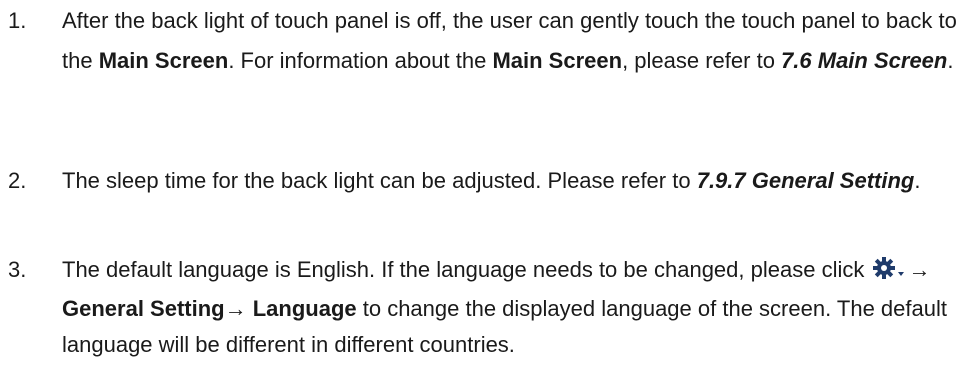 The width and height of the screenshot is (979, 376). What do you see at coordinates (889, 268) in the screenshot?
I see `gear-icon` at bounding box center [889, 268].